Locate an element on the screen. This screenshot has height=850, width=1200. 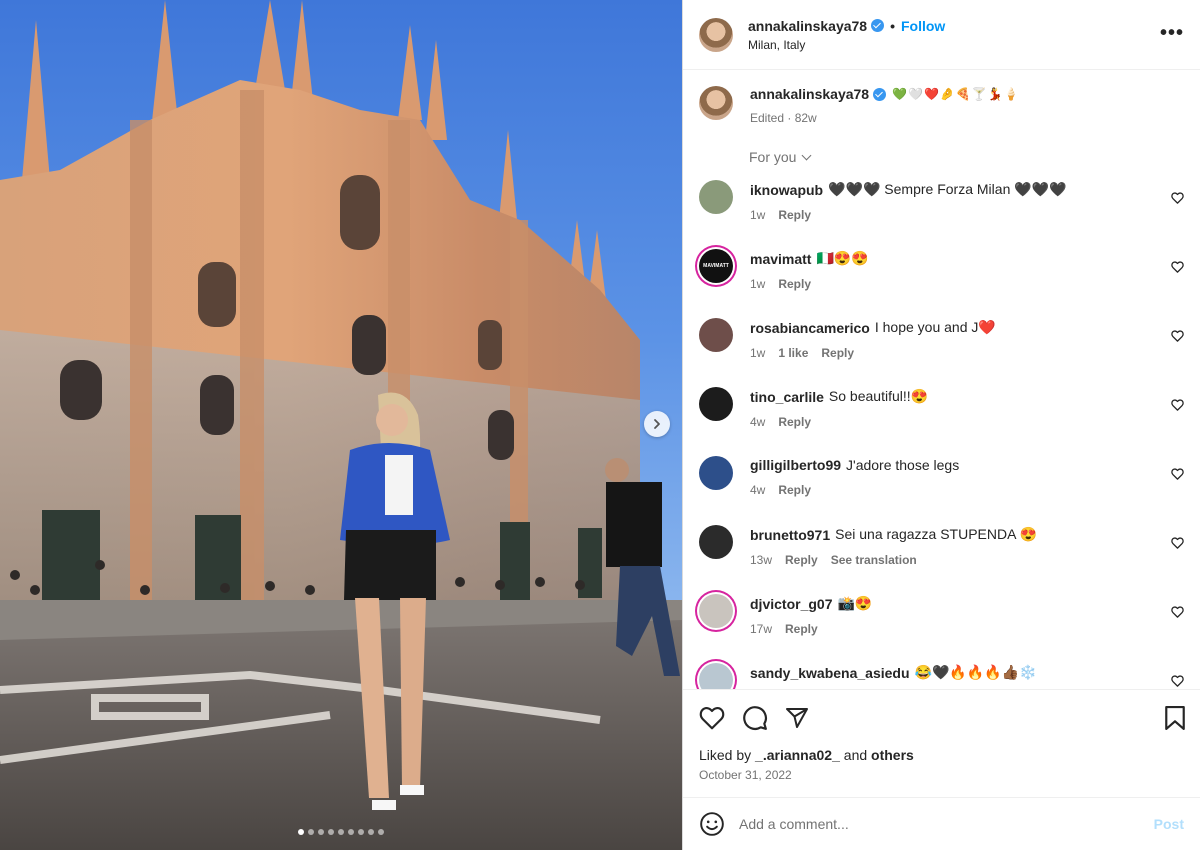
comment-username: djvictor_g07 is located at coordinates (791, 604).